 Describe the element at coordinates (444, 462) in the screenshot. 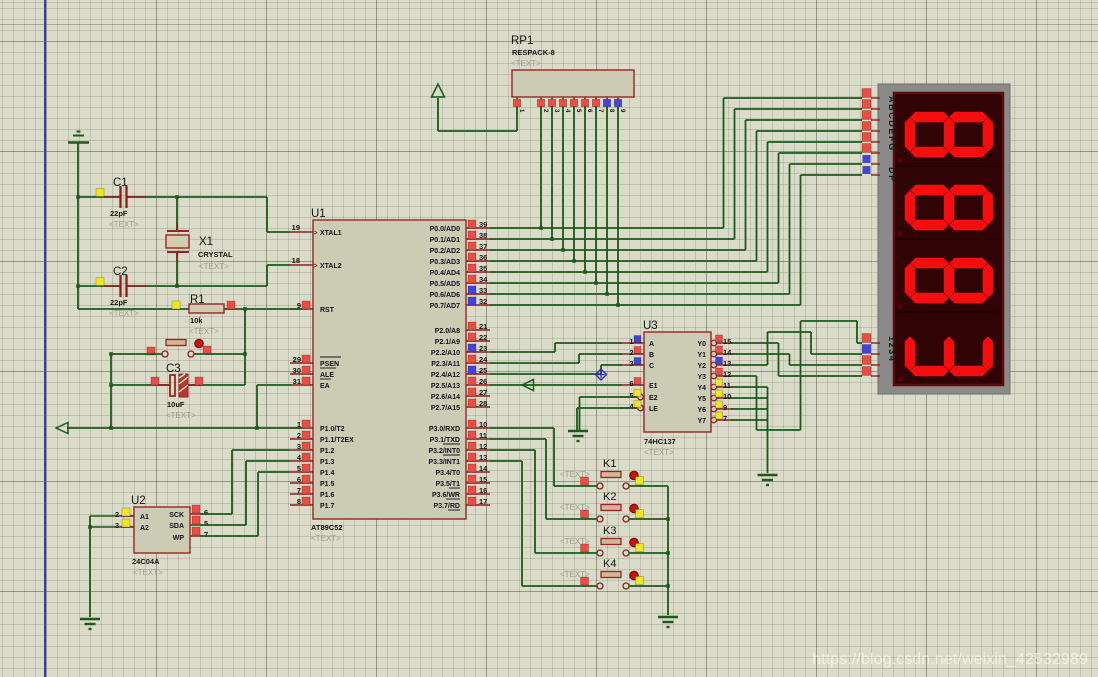

I see `svg-text: P3.3/INT1` at that location.